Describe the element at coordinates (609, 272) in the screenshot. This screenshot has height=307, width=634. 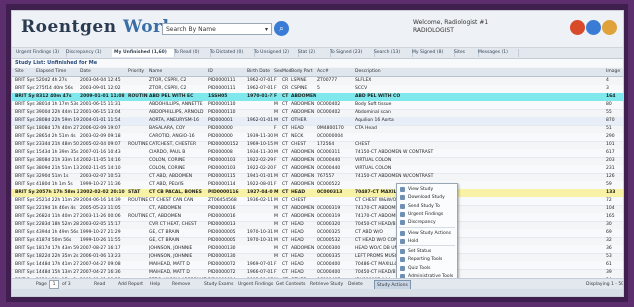
I see `table-cell: 39` at that location.